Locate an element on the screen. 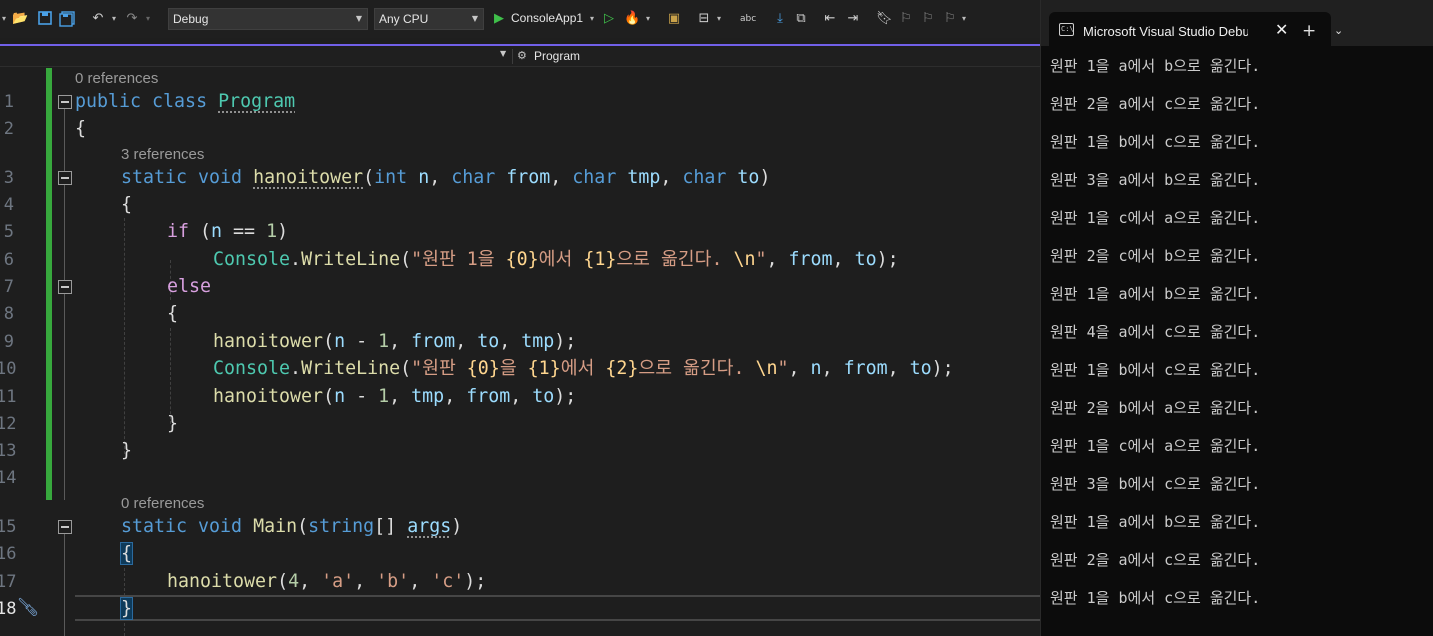 The image size is (1433, 636). code-line: 18 } is located at coordinates (520, 609).